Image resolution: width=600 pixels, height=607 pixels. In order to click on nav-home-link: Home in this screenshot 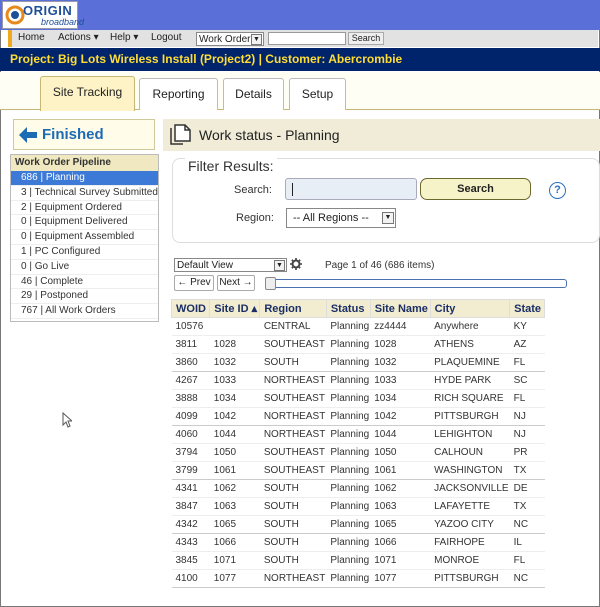, I will do `click(31, 37)`.